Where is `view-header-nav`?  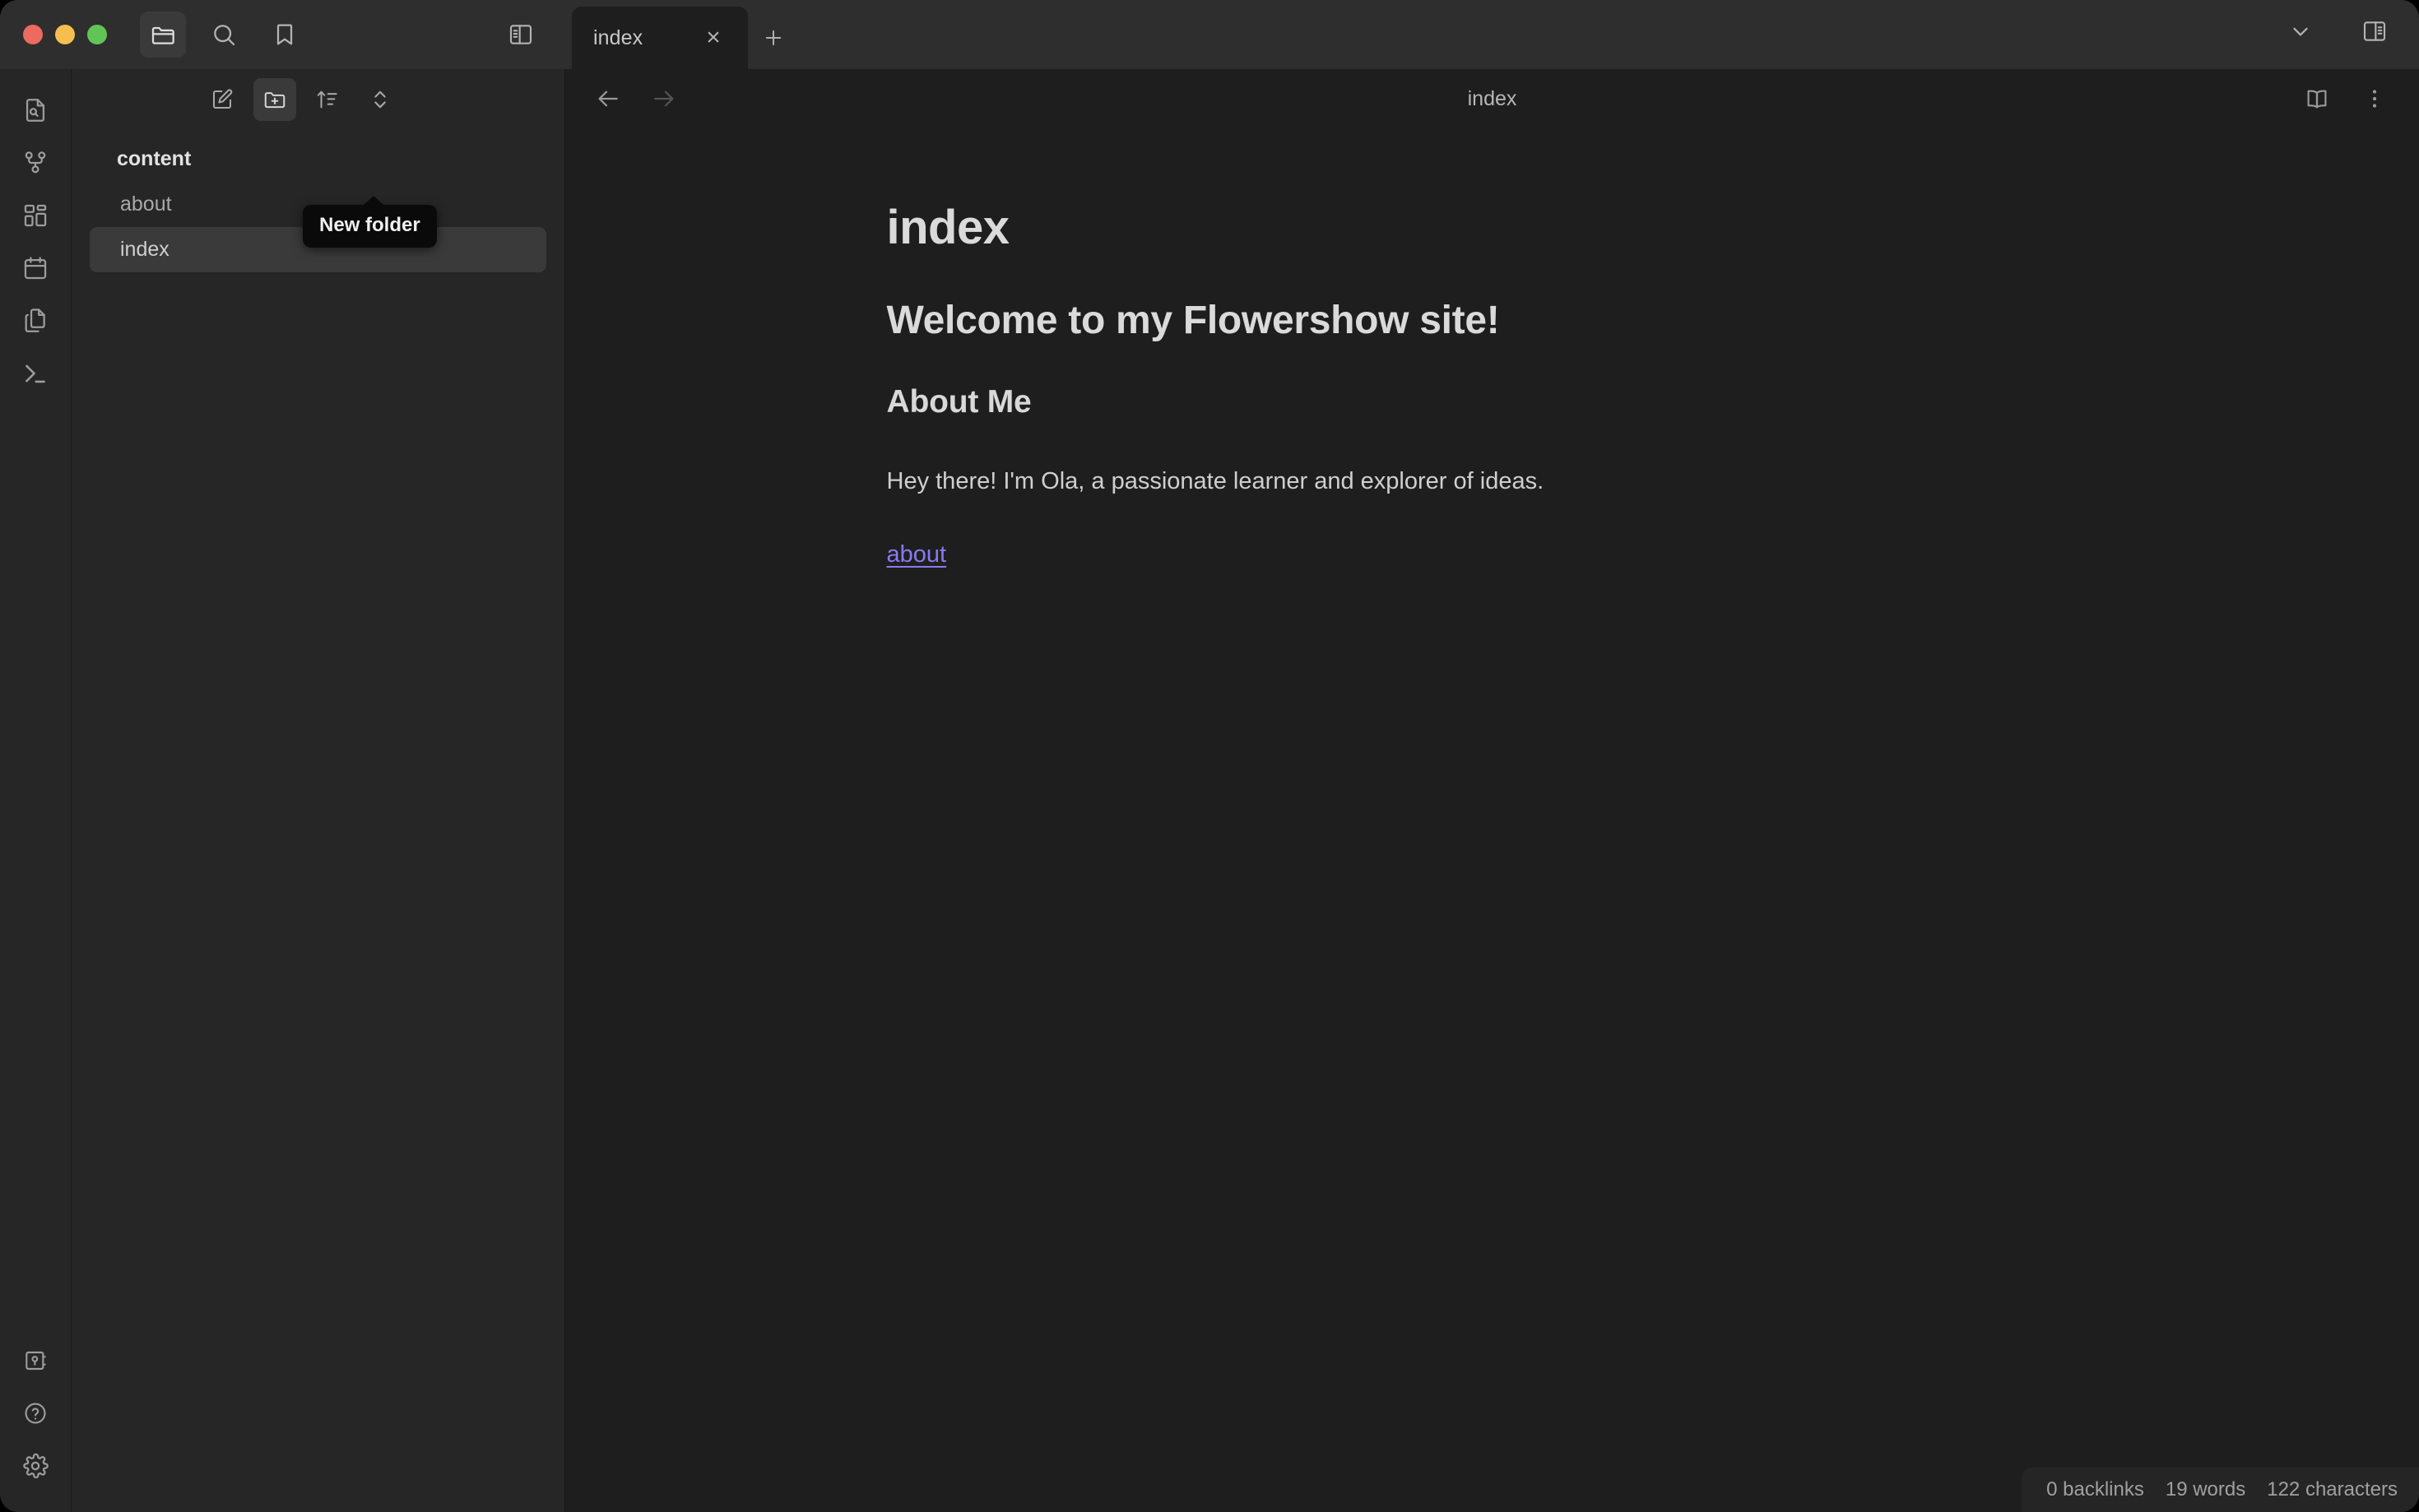 view-header-nav is located at coordinates (636, 98).